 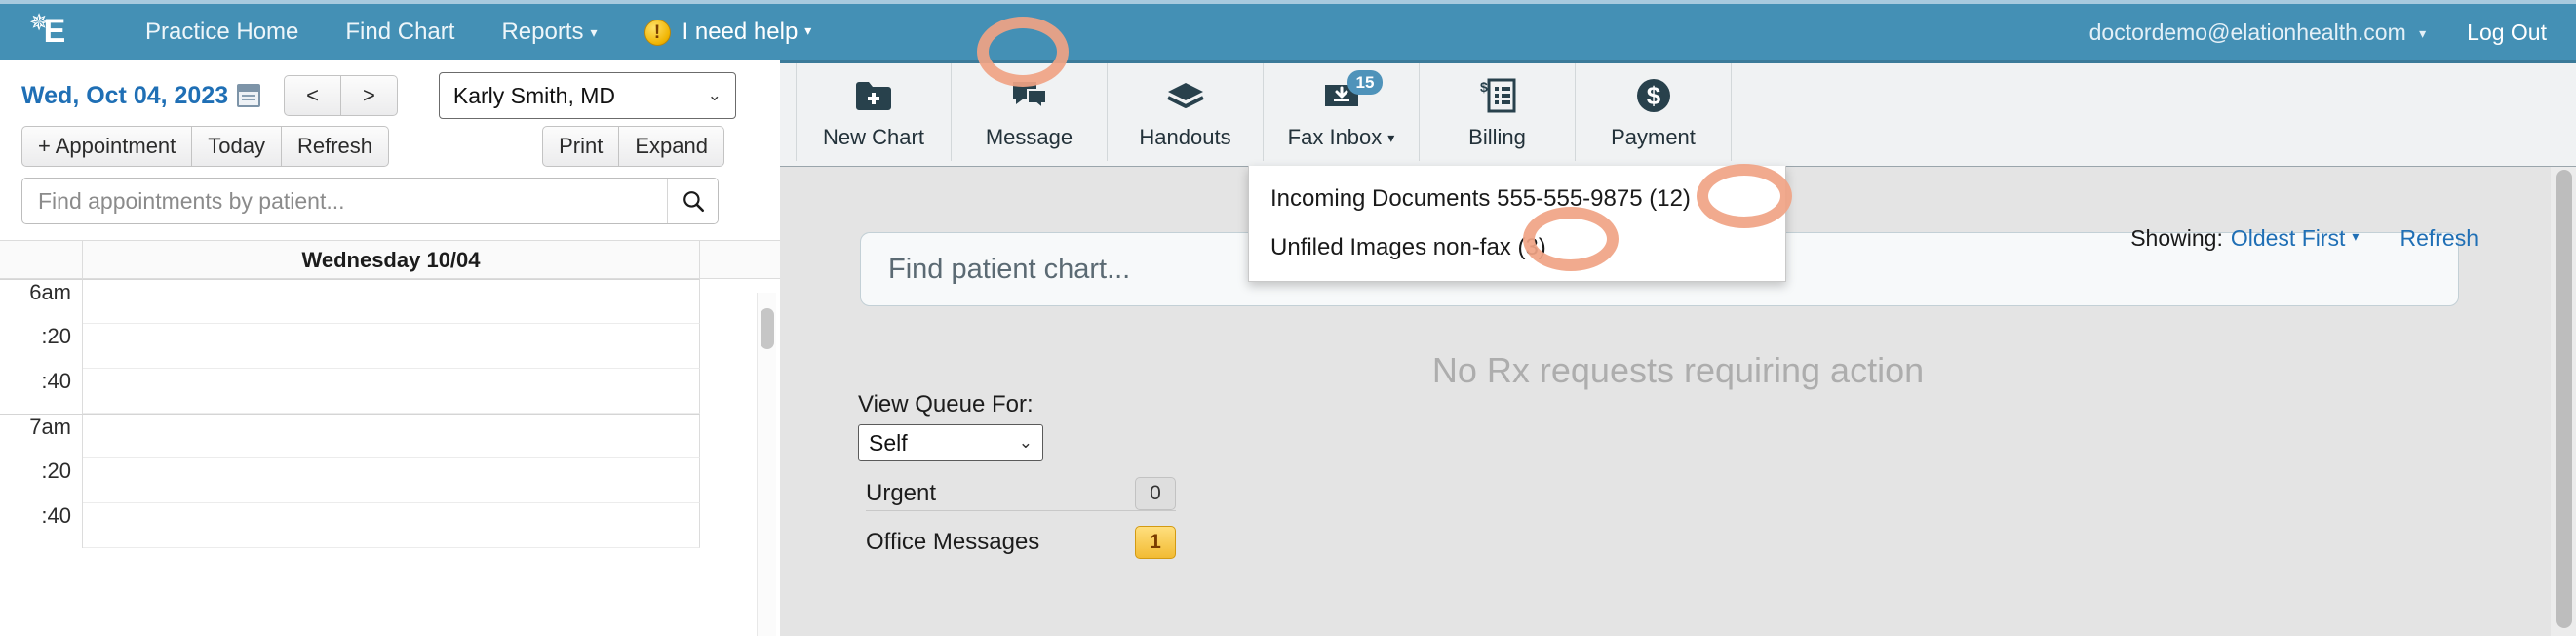 I want to click on account-area: doctordemo@elationhealth.com ▾ Log Out, so click(x=2332, y=33).